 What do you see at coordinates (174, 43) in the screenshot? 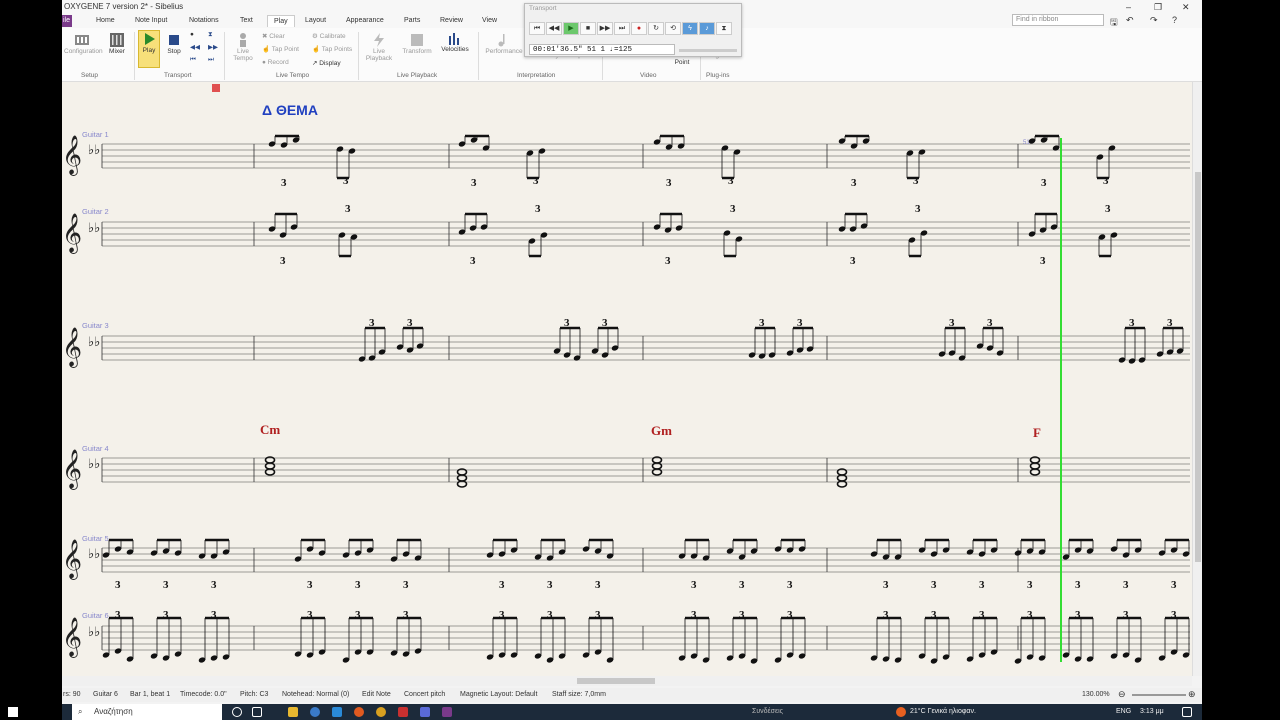
I see `stop-button: Stop` at bounding box center [174, 43].